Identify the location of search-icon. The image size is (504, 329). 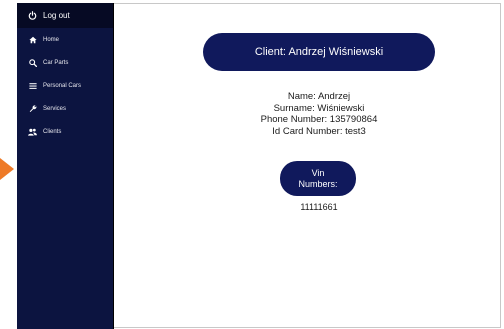
(32, 62).